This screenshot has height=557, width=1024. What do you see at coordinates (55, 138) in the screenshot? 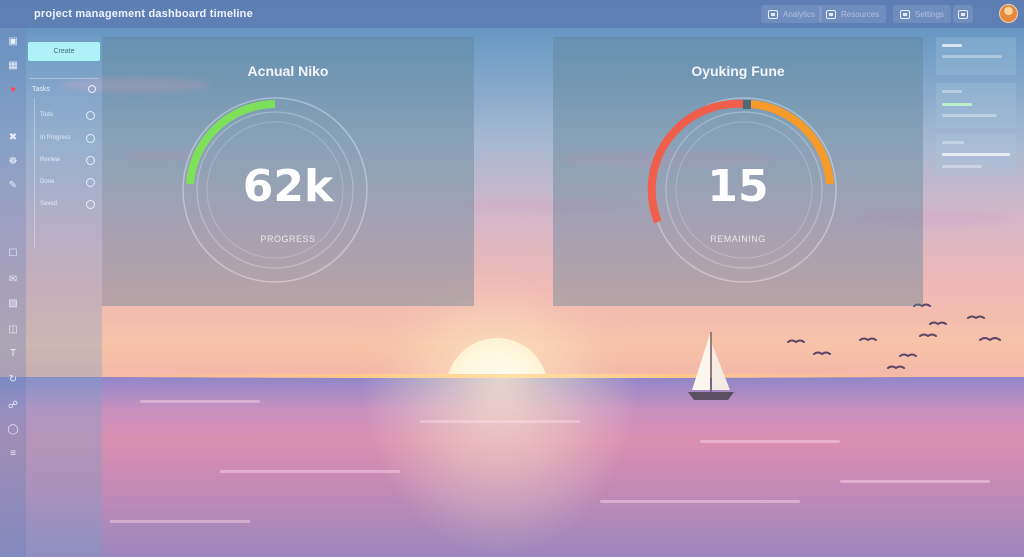
I see `list-item: In Progress` at bounding box center [55, 138].